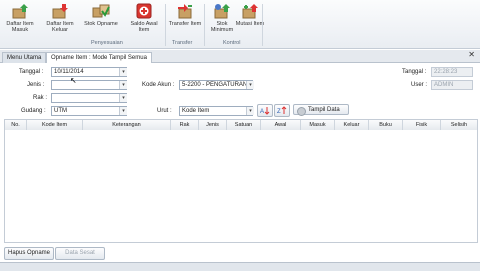 This screenshot has height=271, width=480. I want to click on kode-akun-label: Kode Akun :, so click(158, 85).